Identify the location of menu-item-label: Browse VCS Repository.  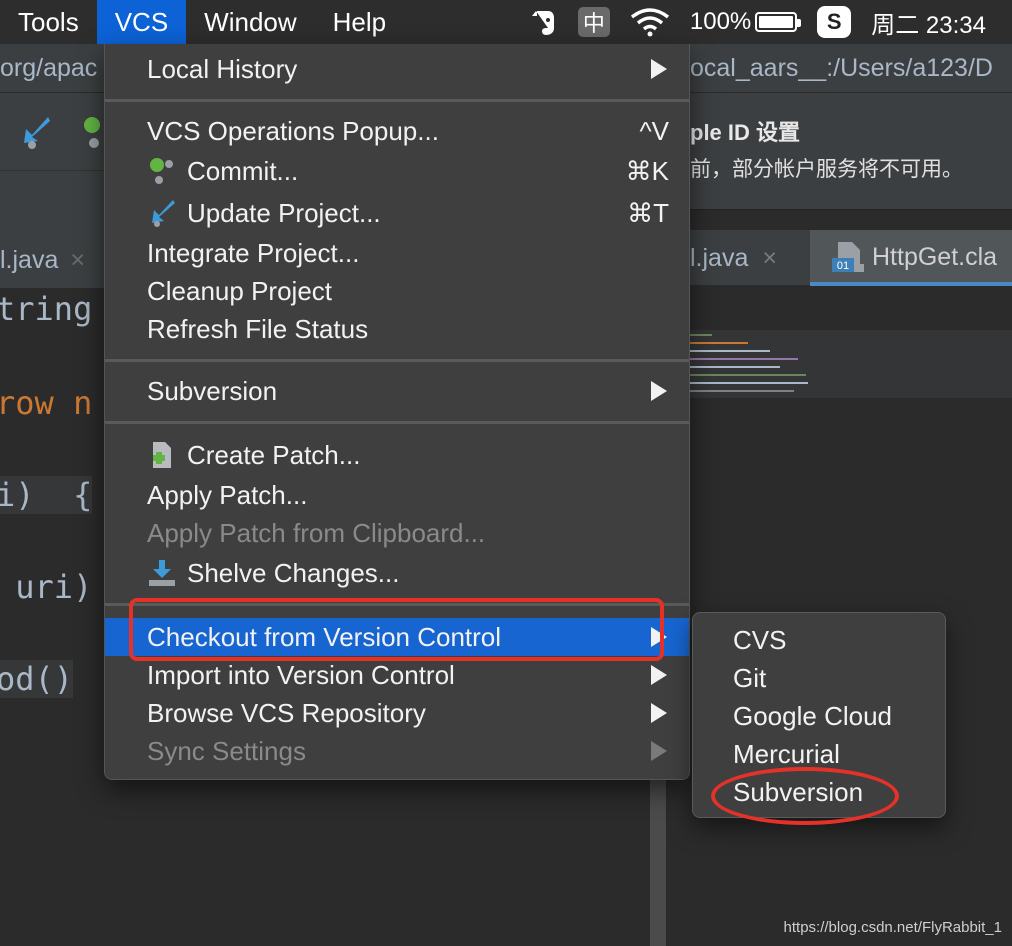
(286, 713).